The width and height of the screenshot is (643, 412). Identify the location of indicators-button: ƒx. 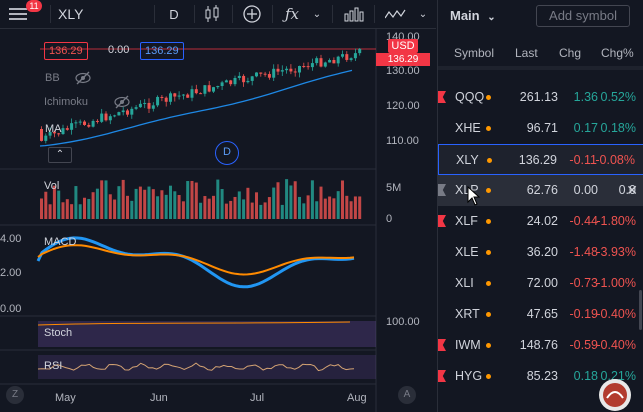
(292, 14).